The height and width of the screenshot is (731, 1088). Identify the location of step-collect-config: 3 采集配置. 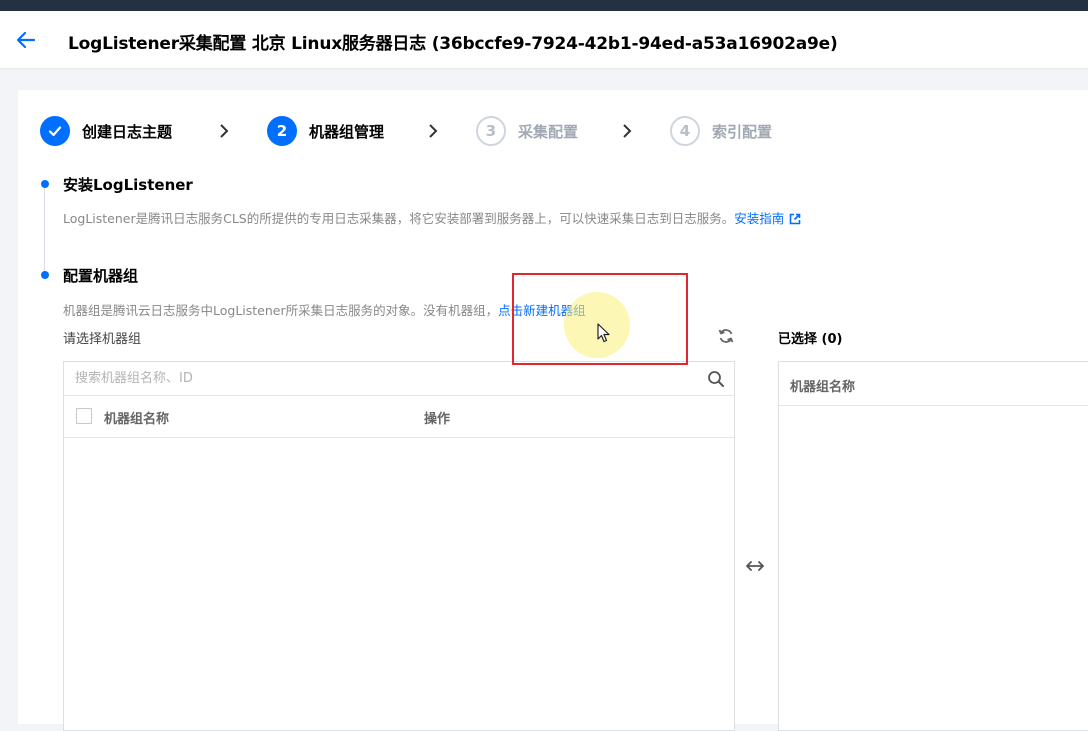
(527, 131).